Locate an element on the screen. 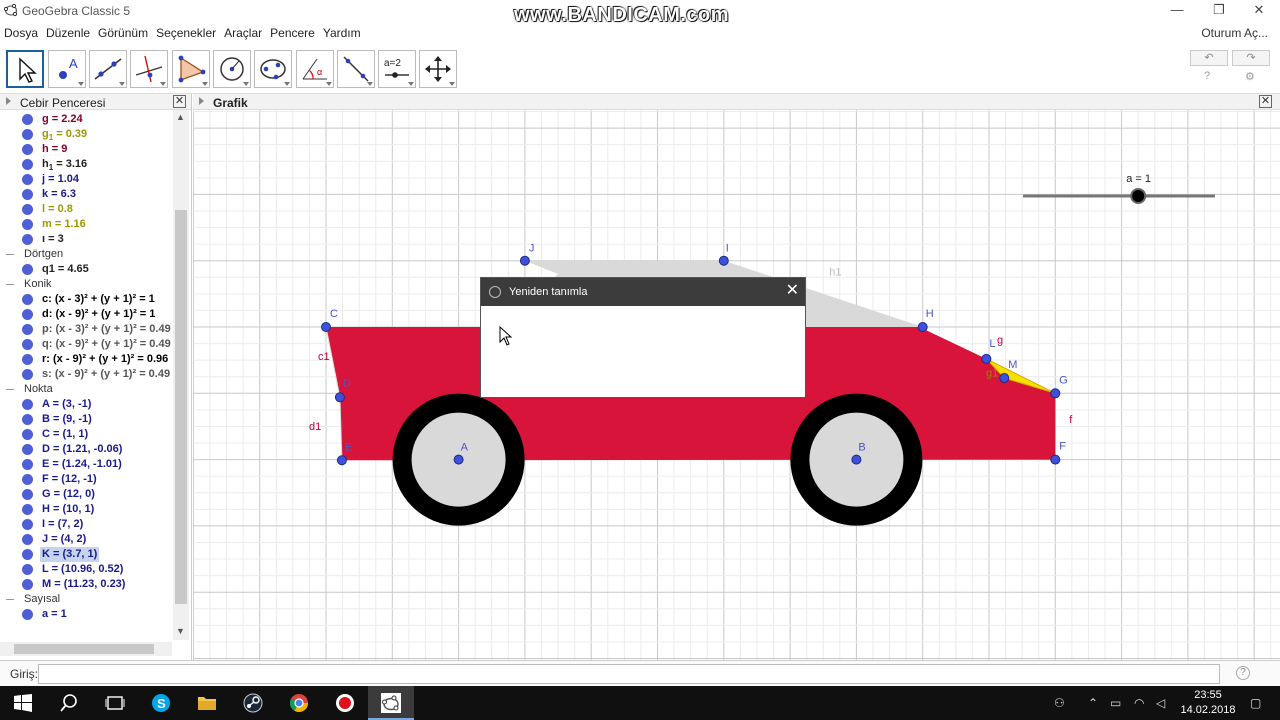 This screenshot has height=720, width=1280. show-hidden-icons: ⌃ is located at coordinates (1093, 703).